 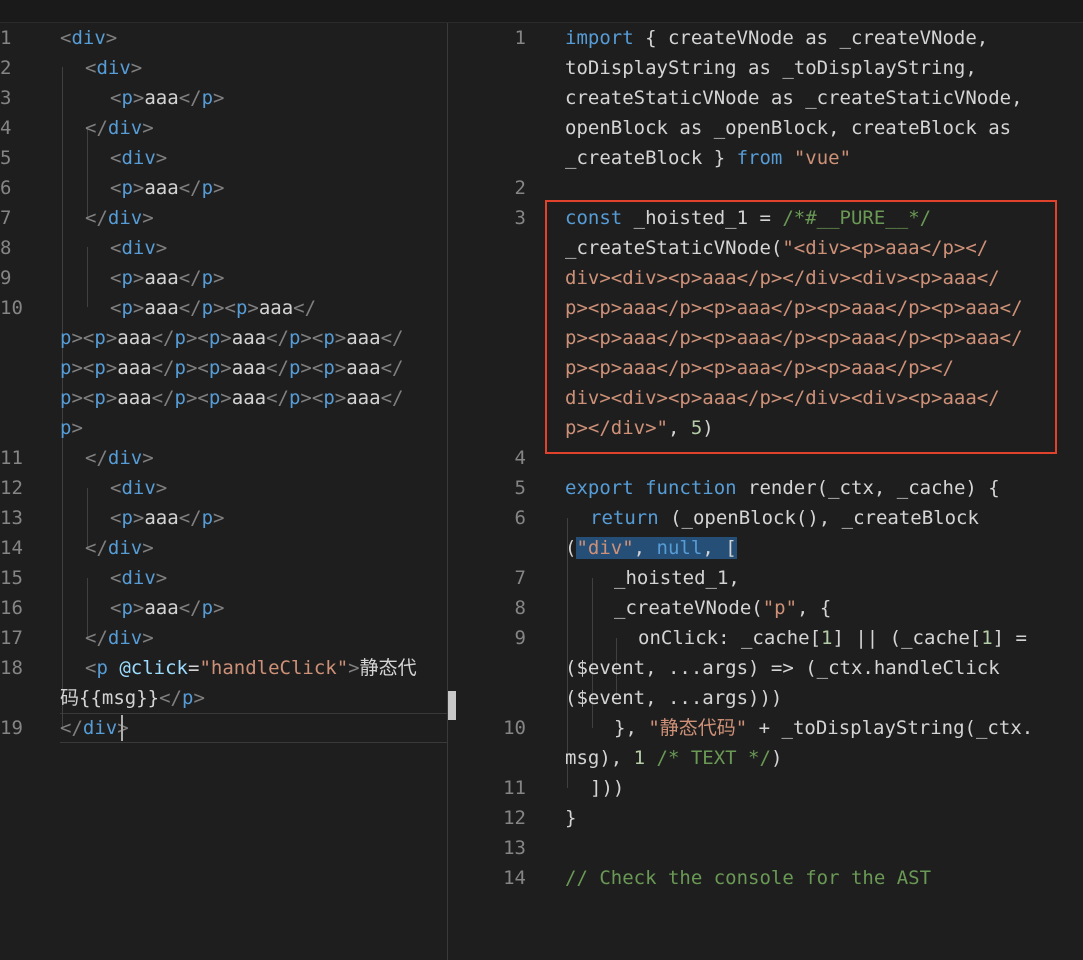 I want to click on code-line: _createStaticVNode("<div><p>aaa</p></, so click(x=776, y=248).